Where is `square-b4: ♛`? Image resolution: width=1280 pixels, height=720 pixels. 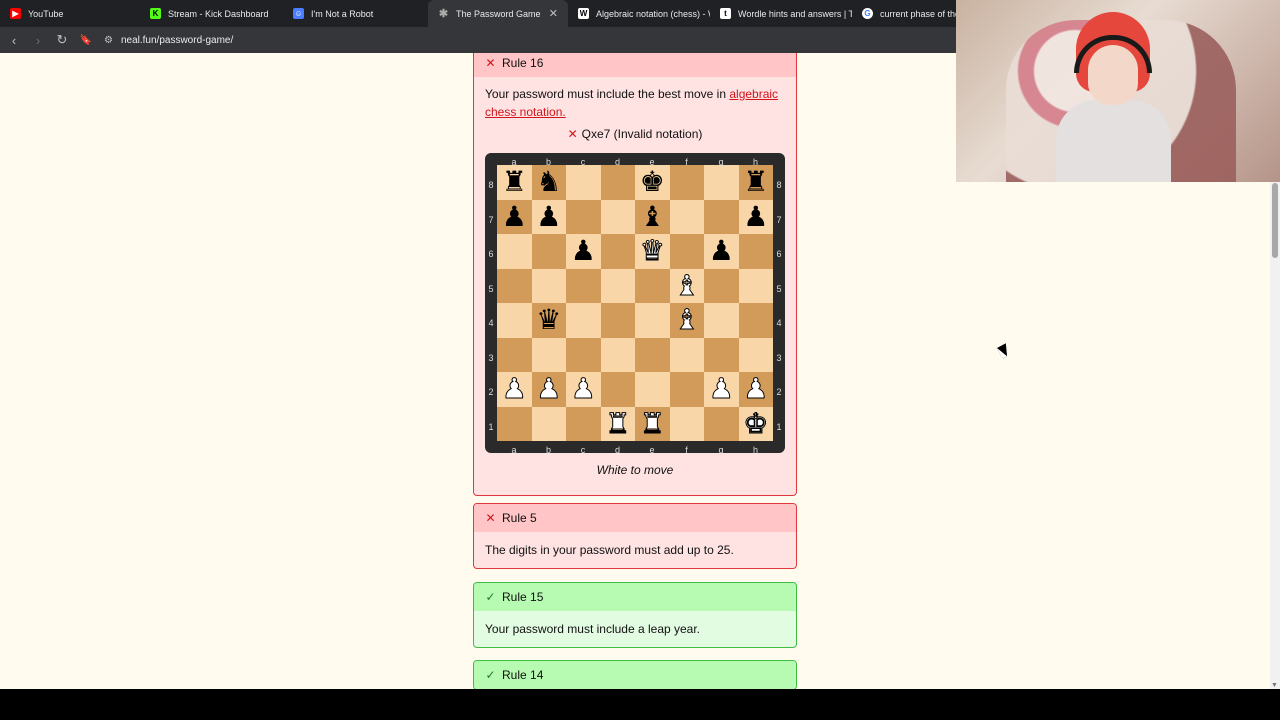 square-b4: ♛ is located at coordinates (548, 320).